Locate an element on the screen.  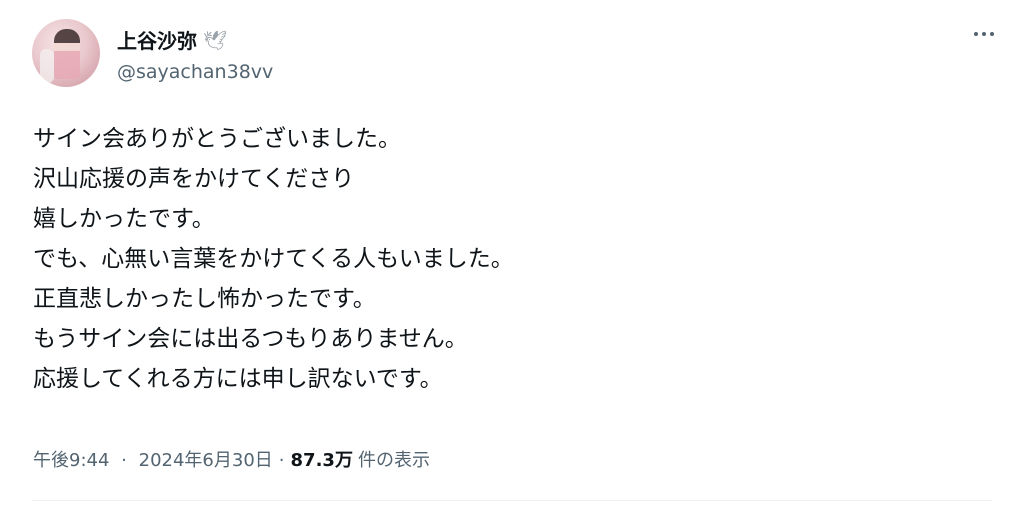
tweet-date: 2024年6月30日 is located at coordinates (205, 460).